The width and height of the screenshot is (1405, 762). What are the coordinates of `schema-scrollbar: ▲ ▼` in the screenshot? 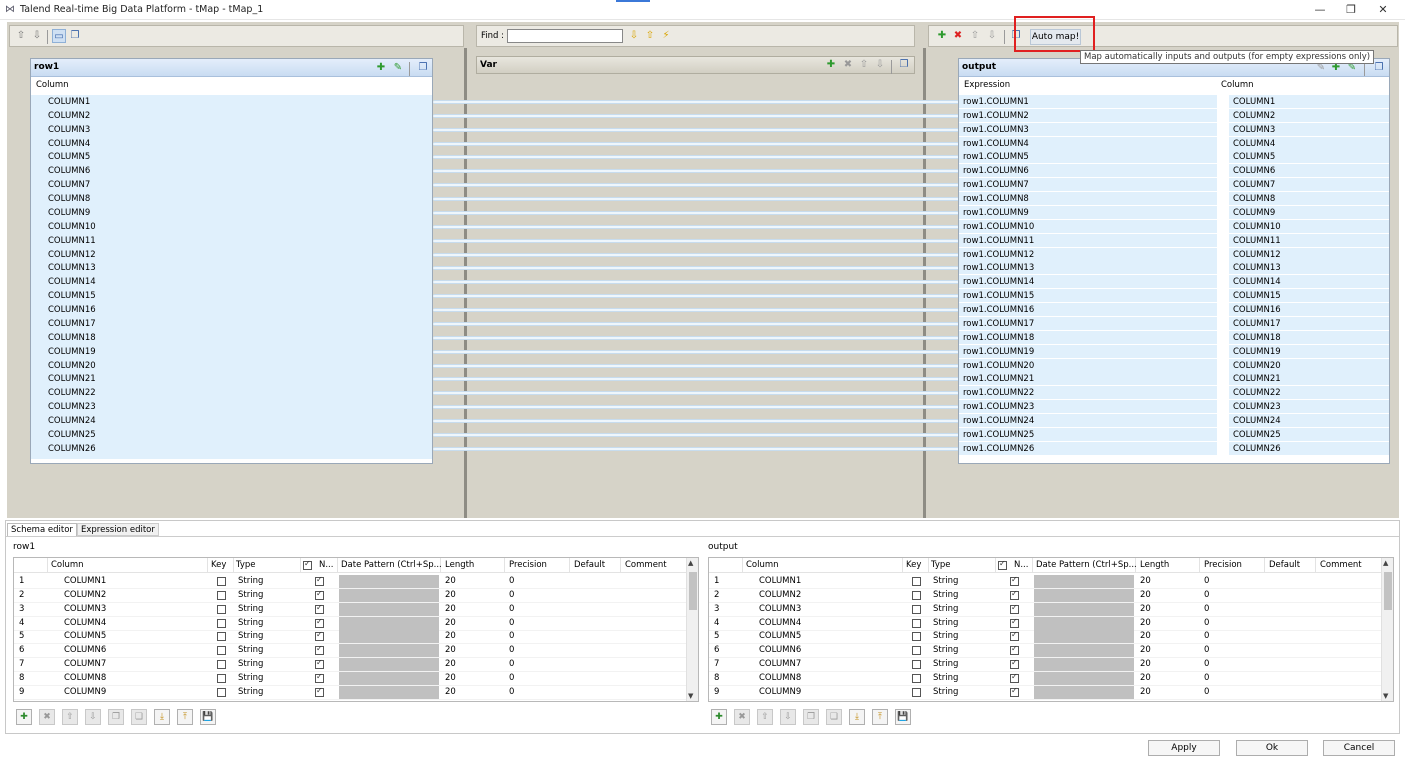 It's located at (692, 629).